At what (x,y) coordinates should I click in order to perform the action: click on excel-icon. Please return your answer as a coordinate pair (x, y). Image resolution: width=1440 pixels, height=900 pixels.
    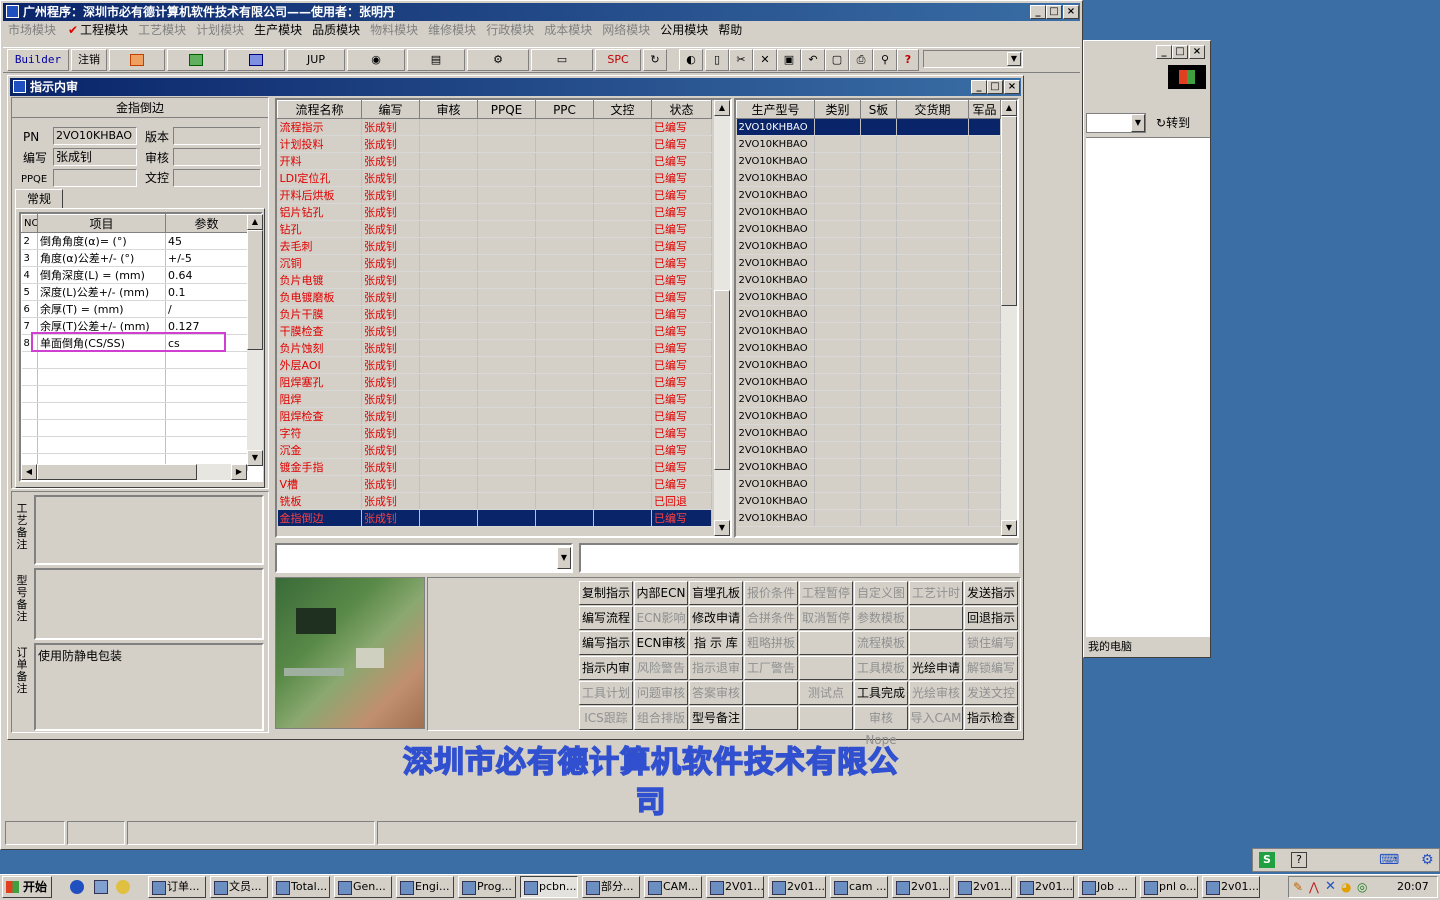
    Looking at the image, I should click on (196, 60).